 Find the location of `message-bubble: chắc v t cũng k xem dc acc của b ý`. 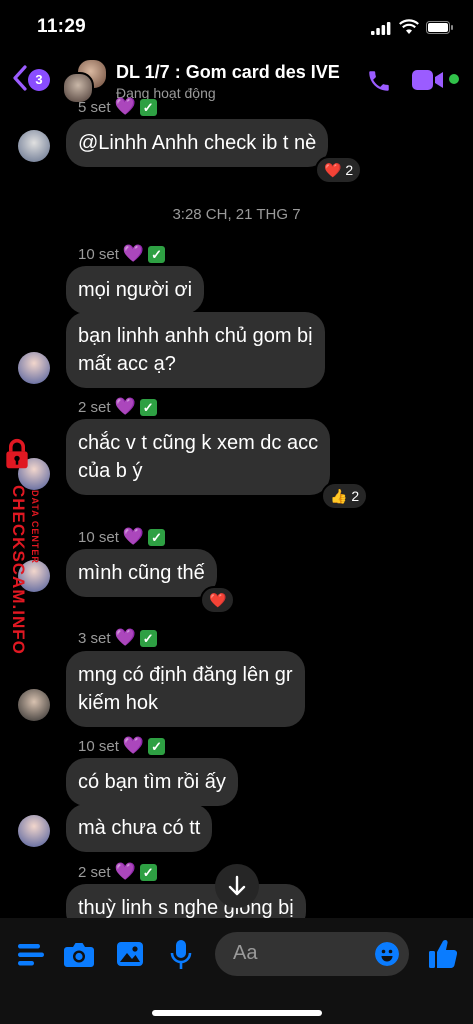

message-bubble: chắc v t cũng k xem dc acc của b ý is located at coordinates (198, 457).